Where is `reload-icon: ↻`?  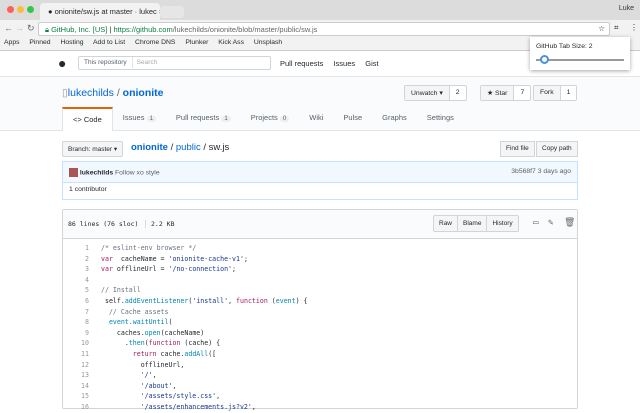 reload-icon: ↻ is located at coordinates (31, 28).